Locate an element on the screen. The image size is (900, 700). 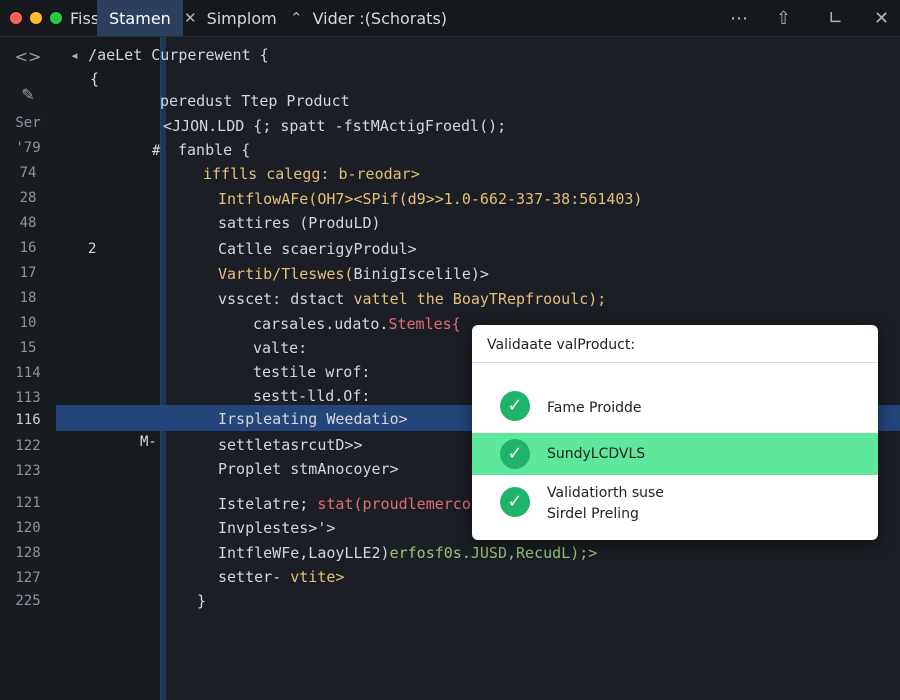
popup-item: ✓ Validatiorth suse Sirdel Preling is located at coordinates (675, 508).